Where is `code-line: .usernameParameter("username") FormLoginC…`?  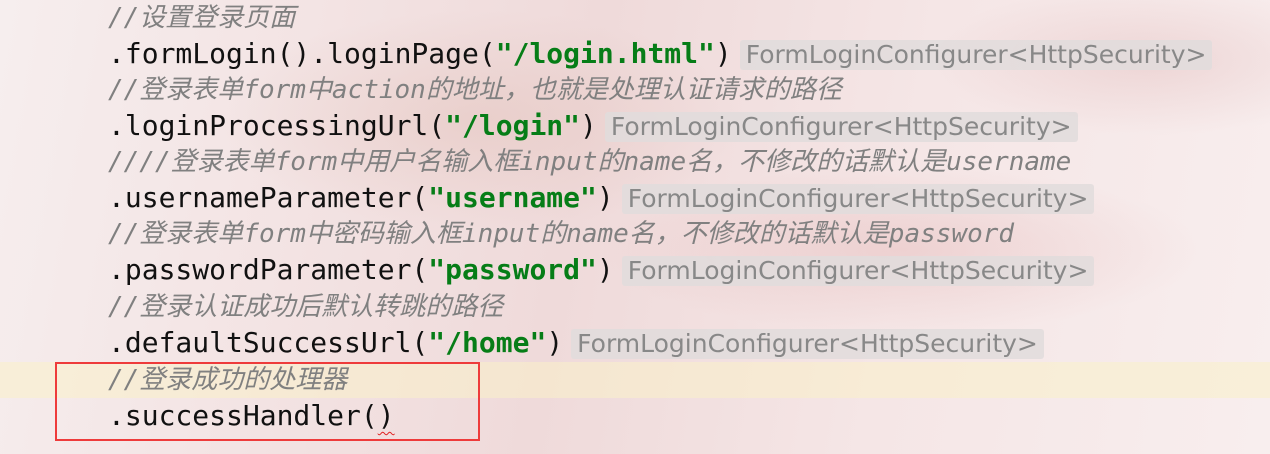
code-line: .usernameParameter("username") FormLoginC… is located at coordinates (601, 198).